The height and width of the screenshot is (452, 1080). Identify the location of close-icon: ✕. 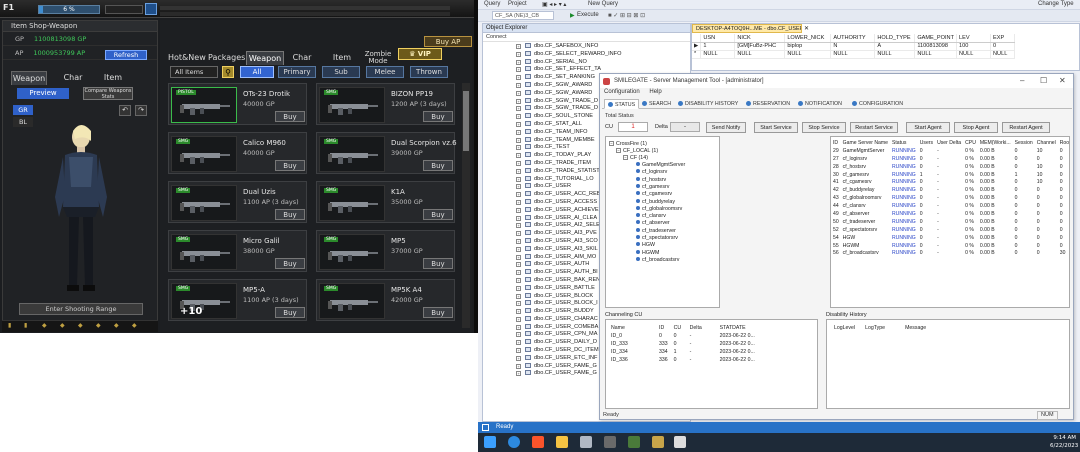
(1062, 81).